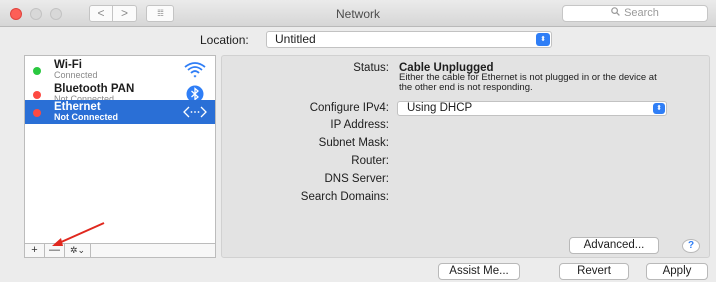 Image resolution: width=716 pixels, height=282 pixels. I want to click on wifi-icon, so click(195, 70).